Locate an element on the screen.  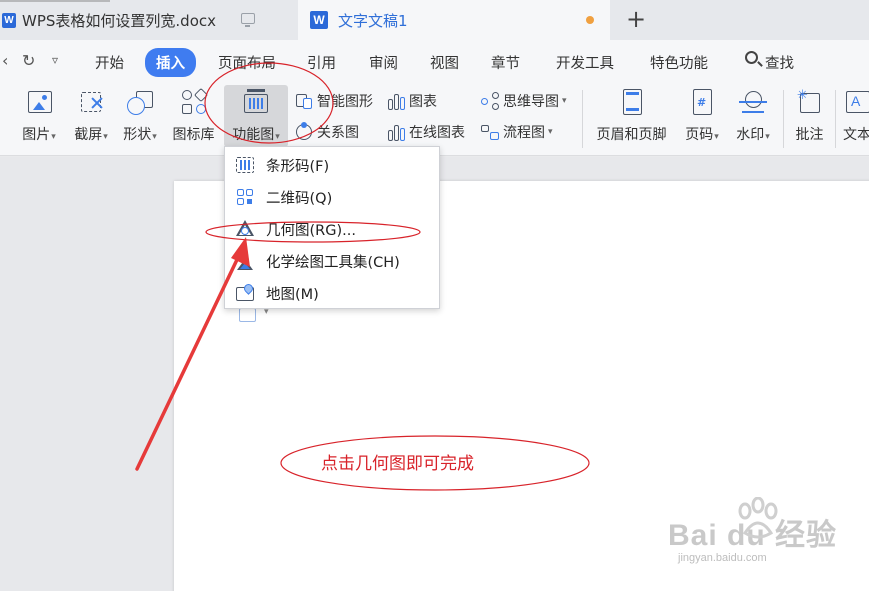
icon-library-label: 图标库 is located at coordinates (193, 135).